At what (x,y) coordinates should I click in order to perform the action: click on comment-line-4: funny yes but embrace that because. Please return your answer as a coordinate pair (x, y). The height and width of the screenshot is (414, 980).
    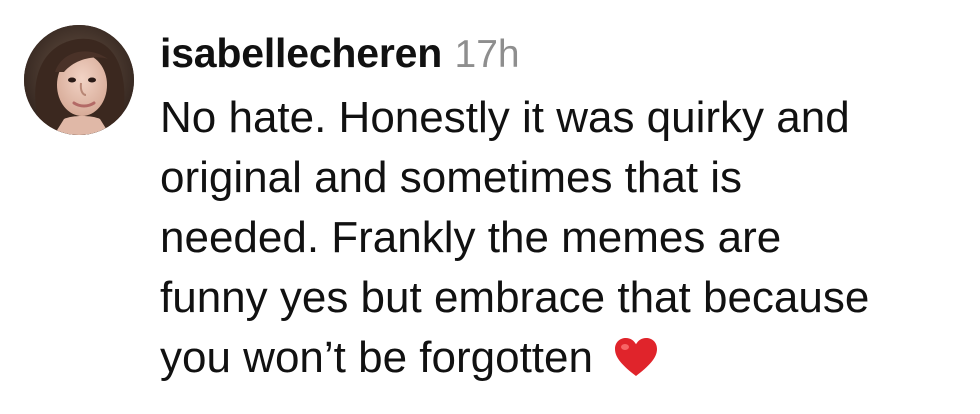
    Looking at the image, I should click on (515, 297).